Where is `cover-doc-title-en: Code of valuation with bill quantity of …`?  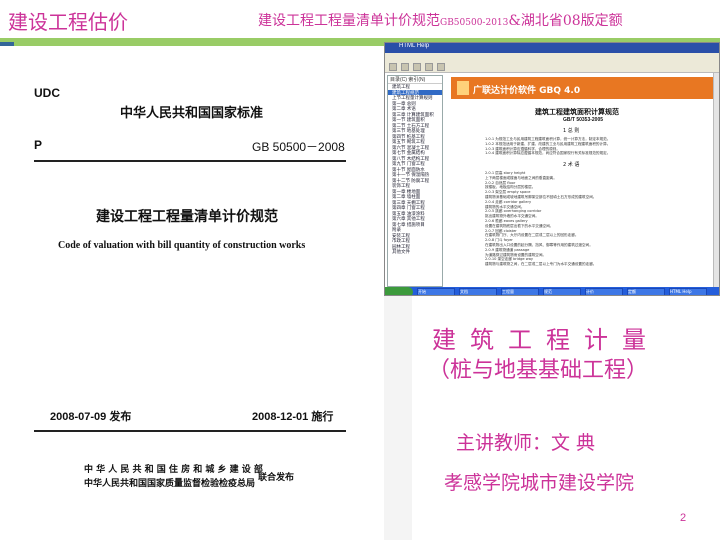 cover-doc-title-en: Code of valuation with bill quantity of … is located at coordinates (182, 245).